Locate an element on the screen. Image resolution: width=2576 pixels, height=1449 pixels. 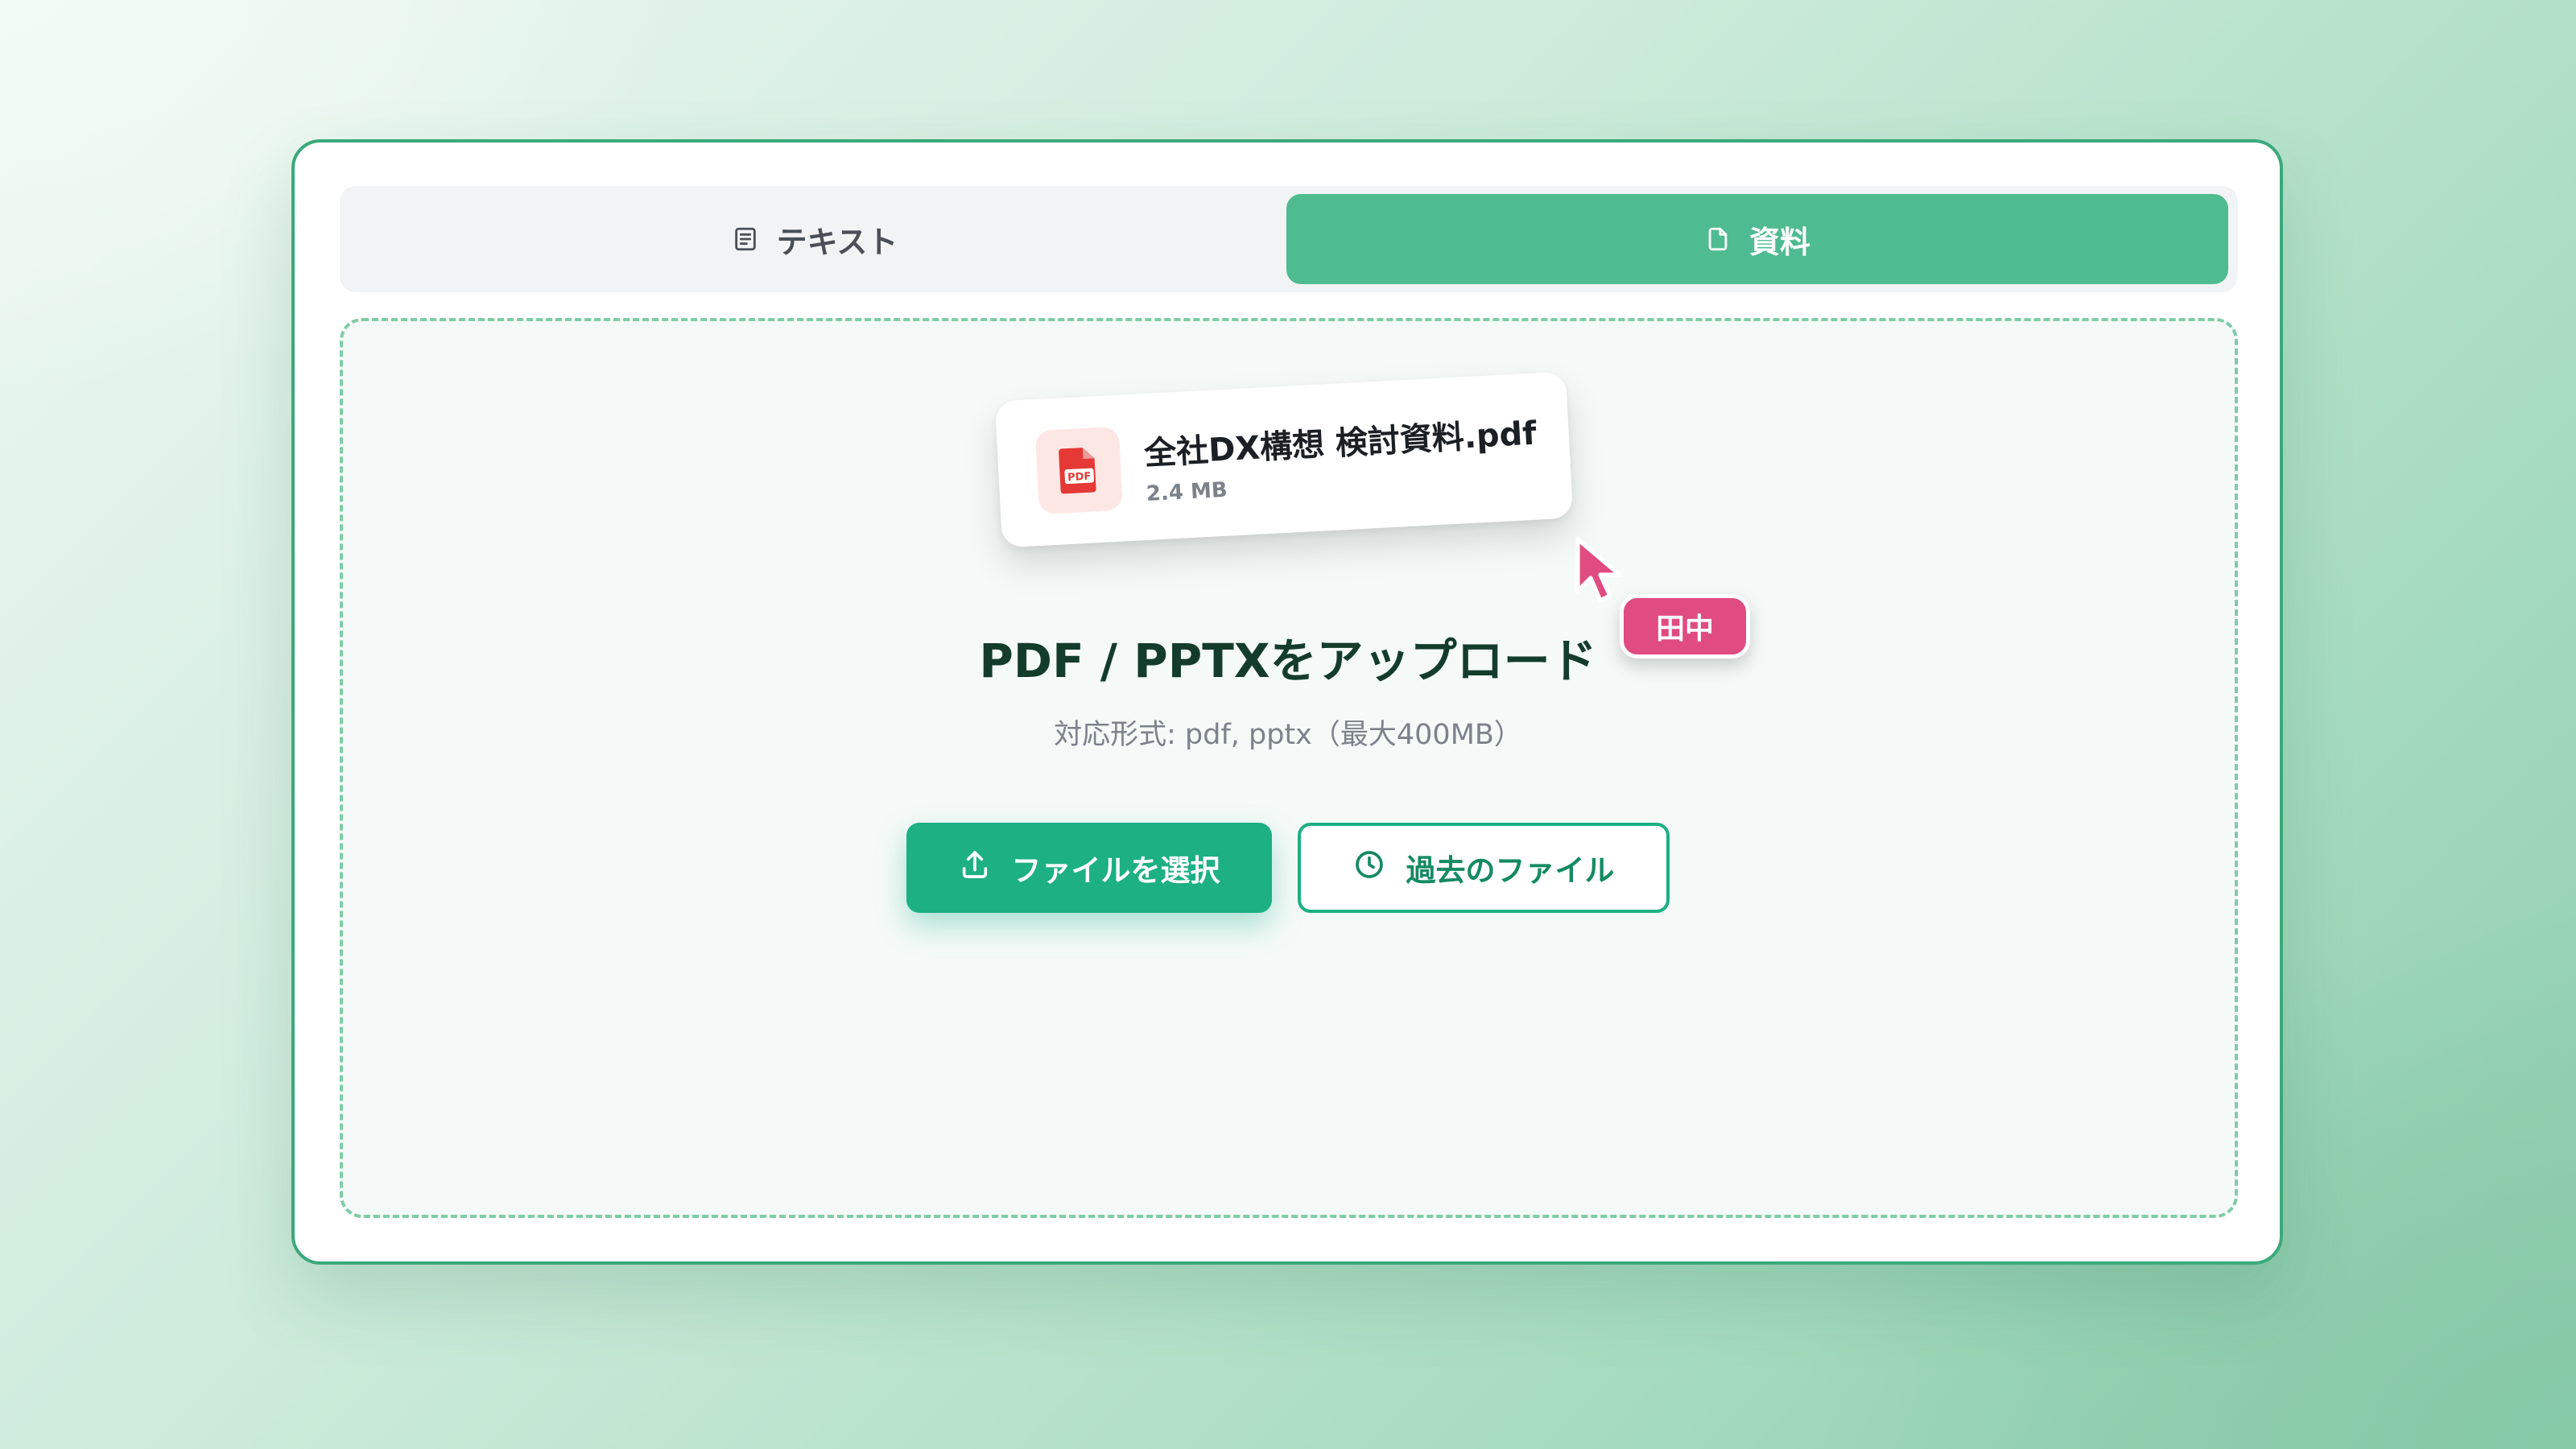
mode-tab-bar: テキスト 資料 is located at coordinates (1289, 239).